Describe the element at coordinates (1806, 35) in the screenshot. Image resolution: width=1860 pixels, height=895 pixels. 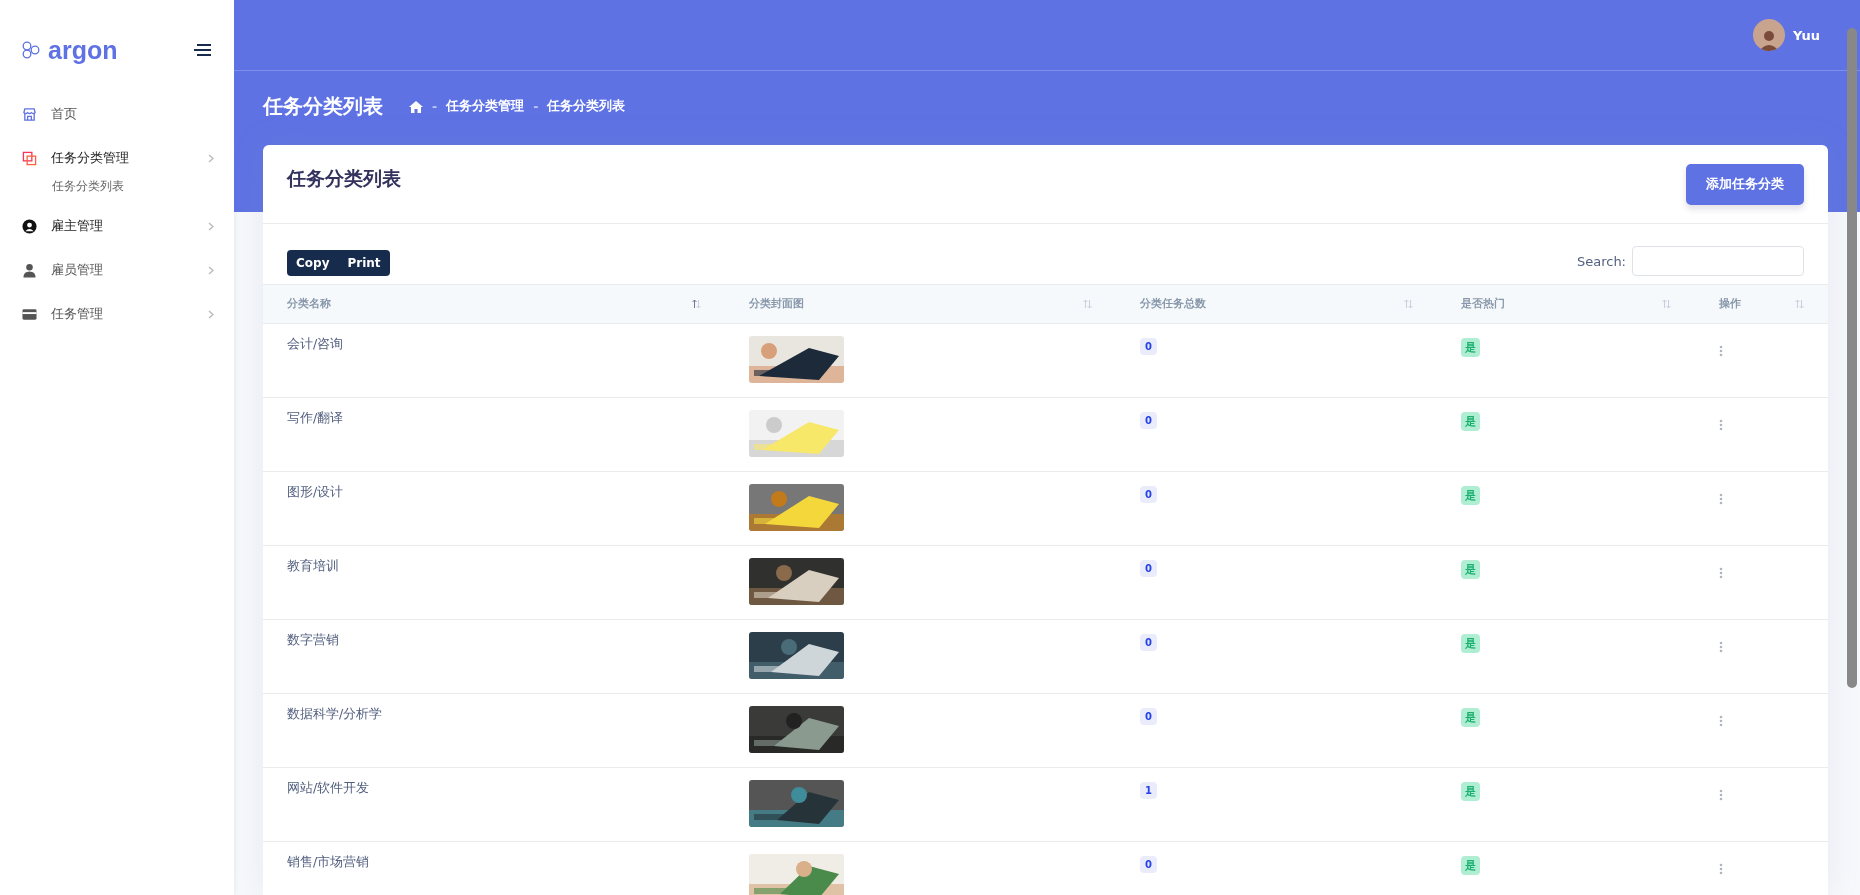
I see `user-name: Yuu` at that location.